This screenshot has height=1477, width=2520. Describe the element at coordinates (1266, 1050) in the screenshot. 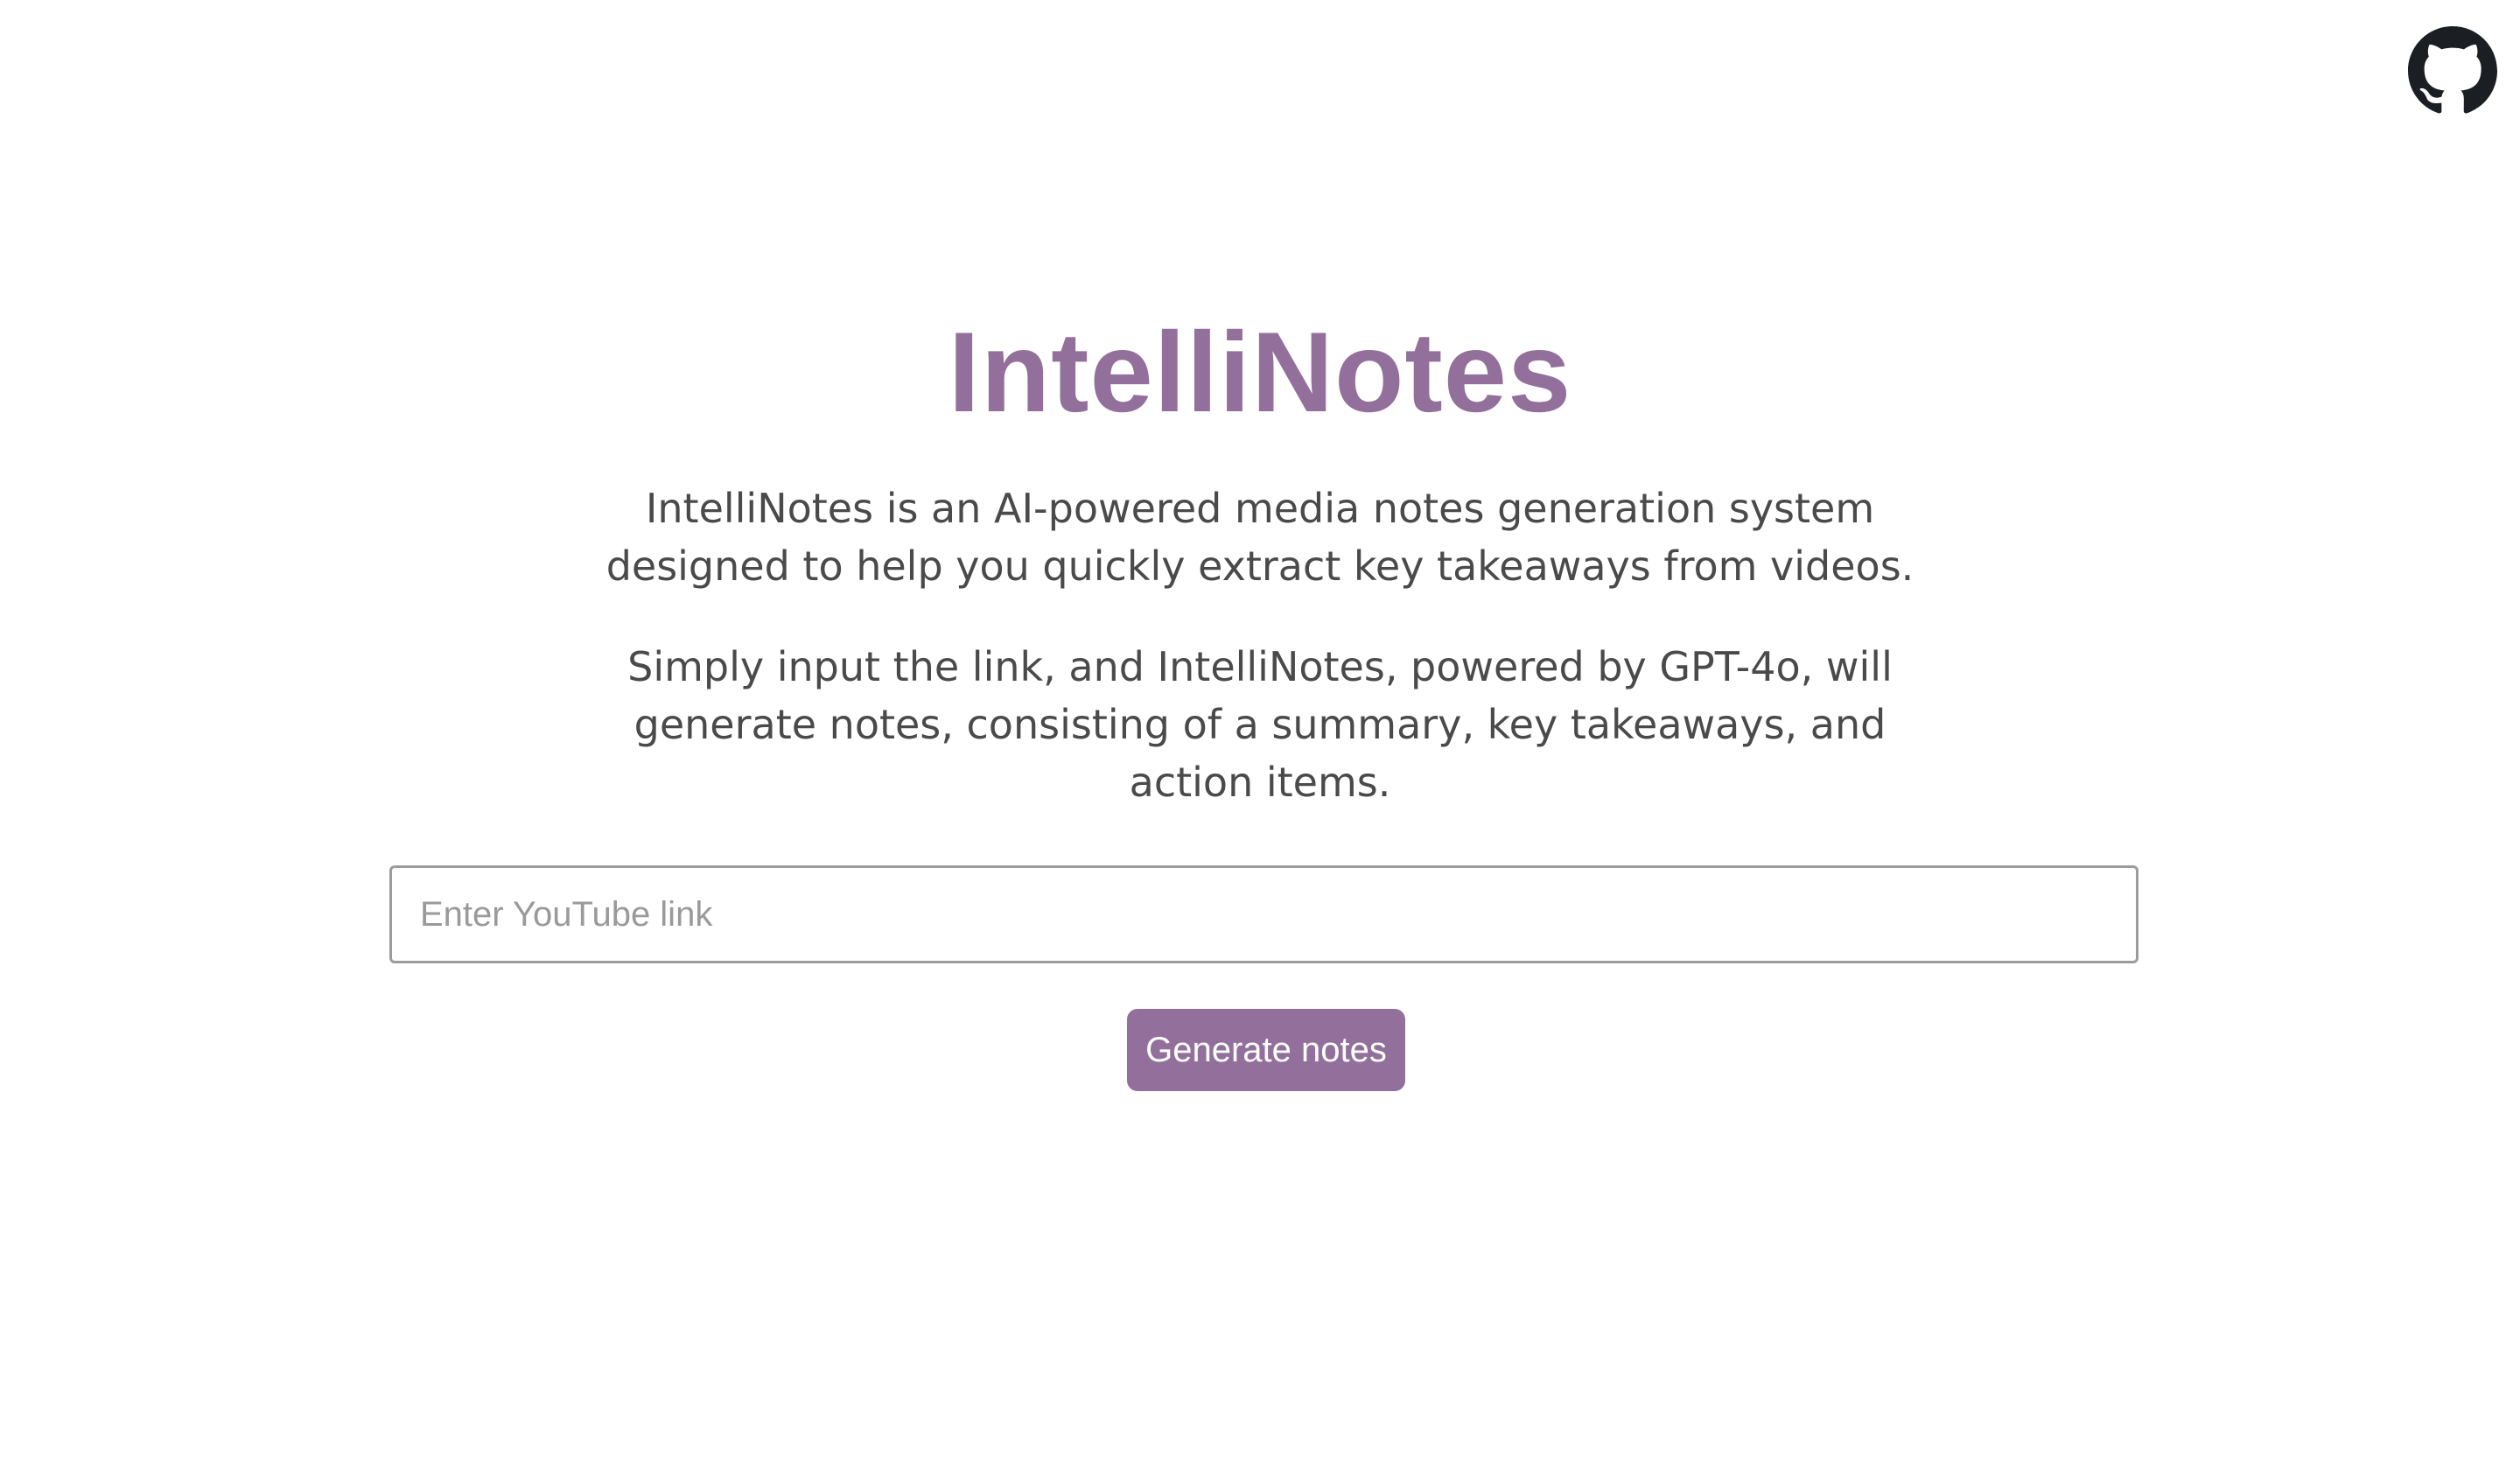

I see `generate-notes-button: Generate notes` at that location.